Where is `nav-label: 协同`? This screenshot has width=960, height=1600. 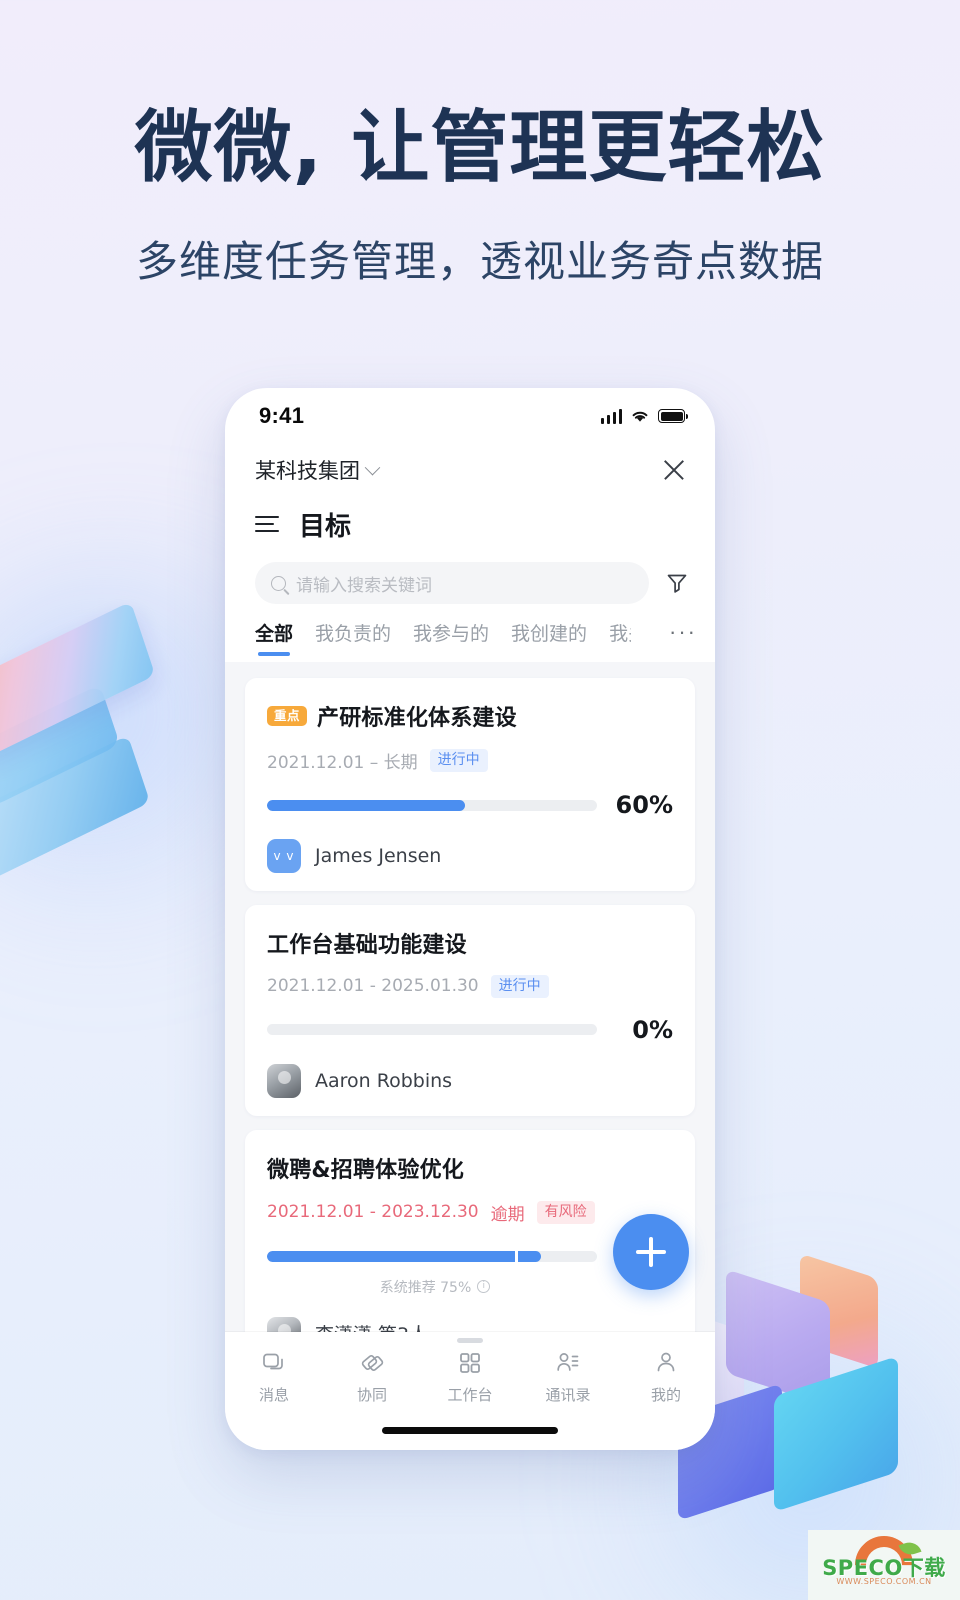
nav-label: 协同 is located at coordinates (371, 1395).